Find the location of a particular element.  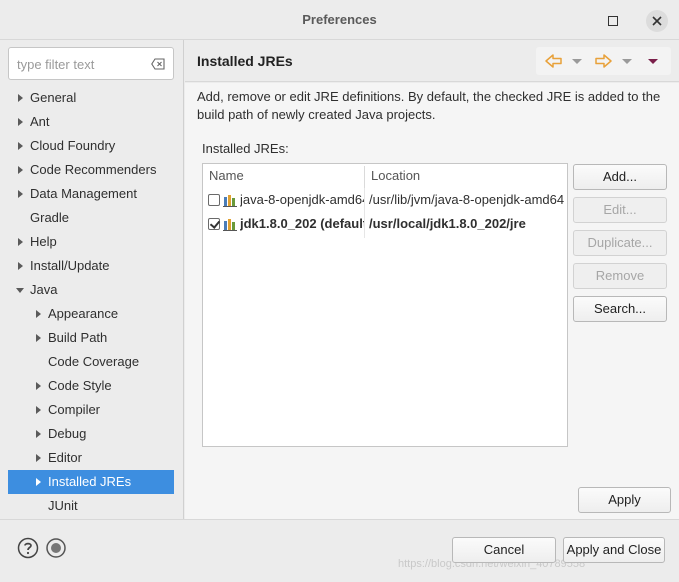

page-title: Installed JREs is located at coordinates (245, 61).